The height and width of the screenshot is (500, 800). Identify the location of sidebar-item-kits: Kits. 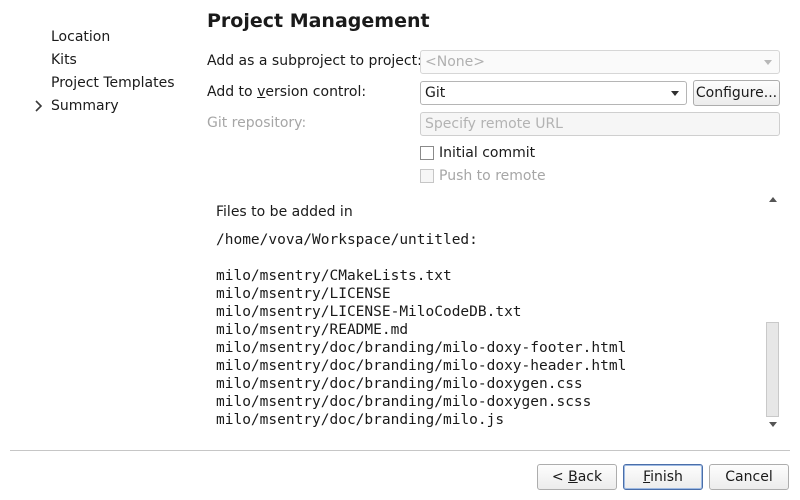
(64, 60).